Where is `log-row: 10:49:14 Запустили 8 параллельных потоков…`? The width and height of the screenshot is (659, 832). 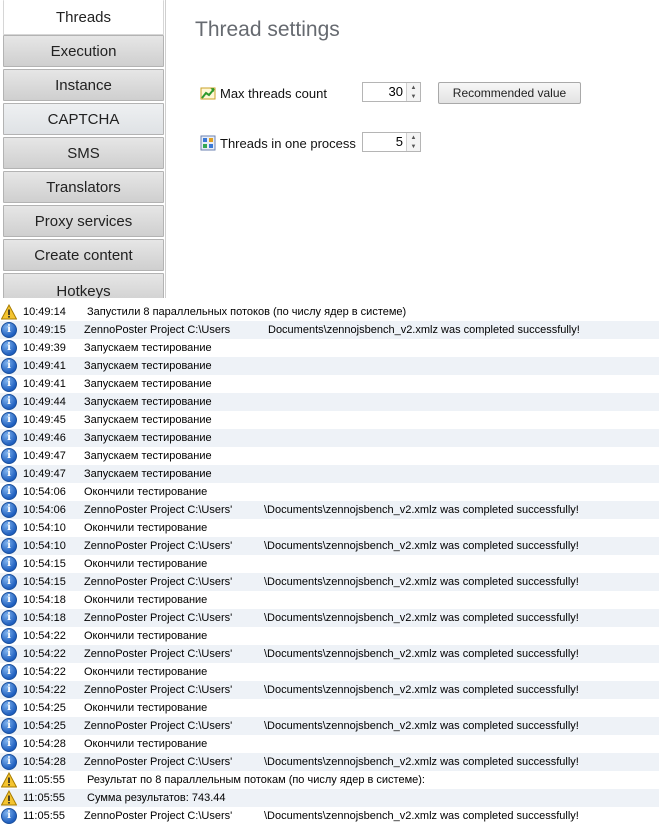 log-row: 10:49:14 Запустили 8 параллельных потоков… is located at coordinates (329, 312).